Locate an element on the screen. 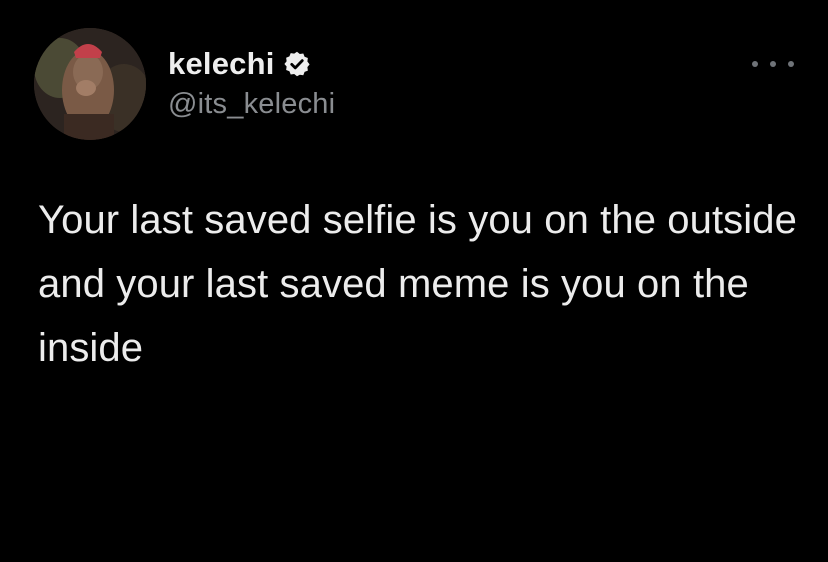  more-options-icon is located at coordinates (773, 64).